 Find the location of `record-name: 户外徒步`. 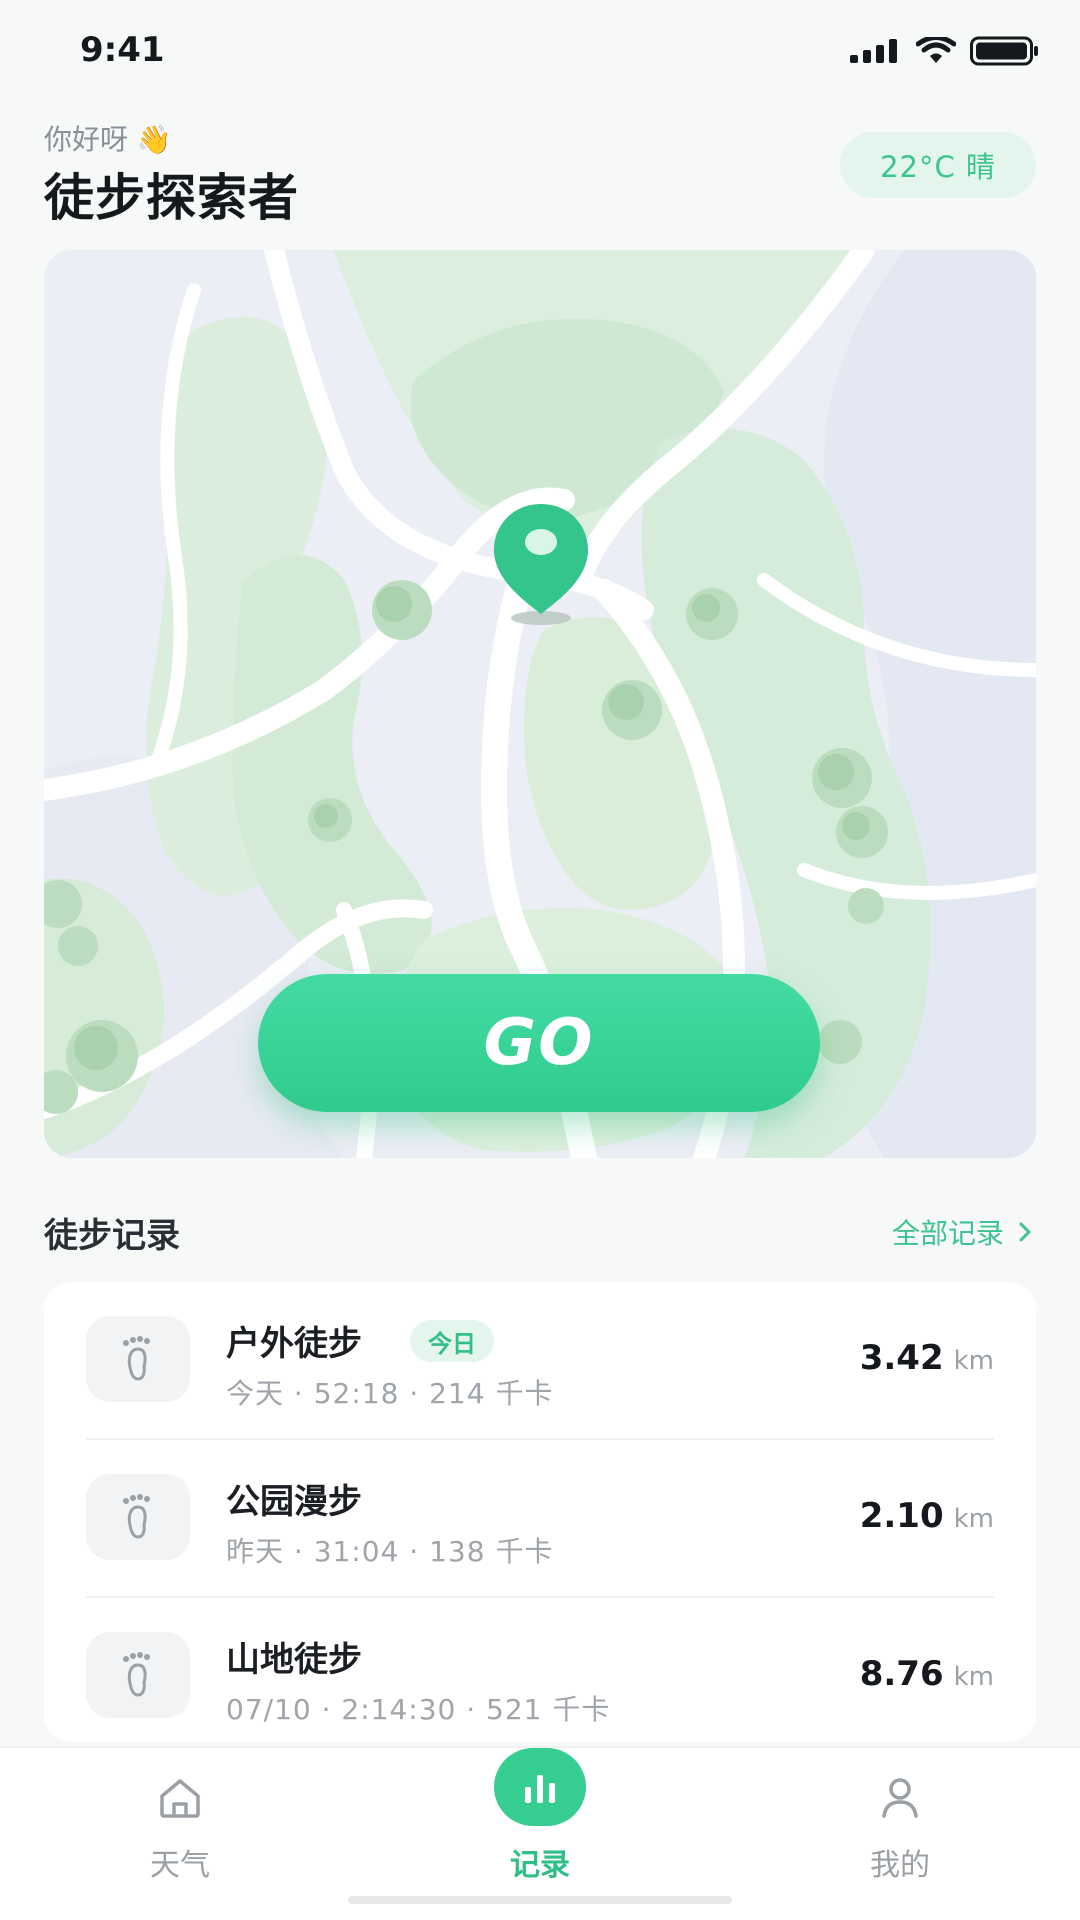

record-name: 户外徒步 is located at coordinates (294, 1344).